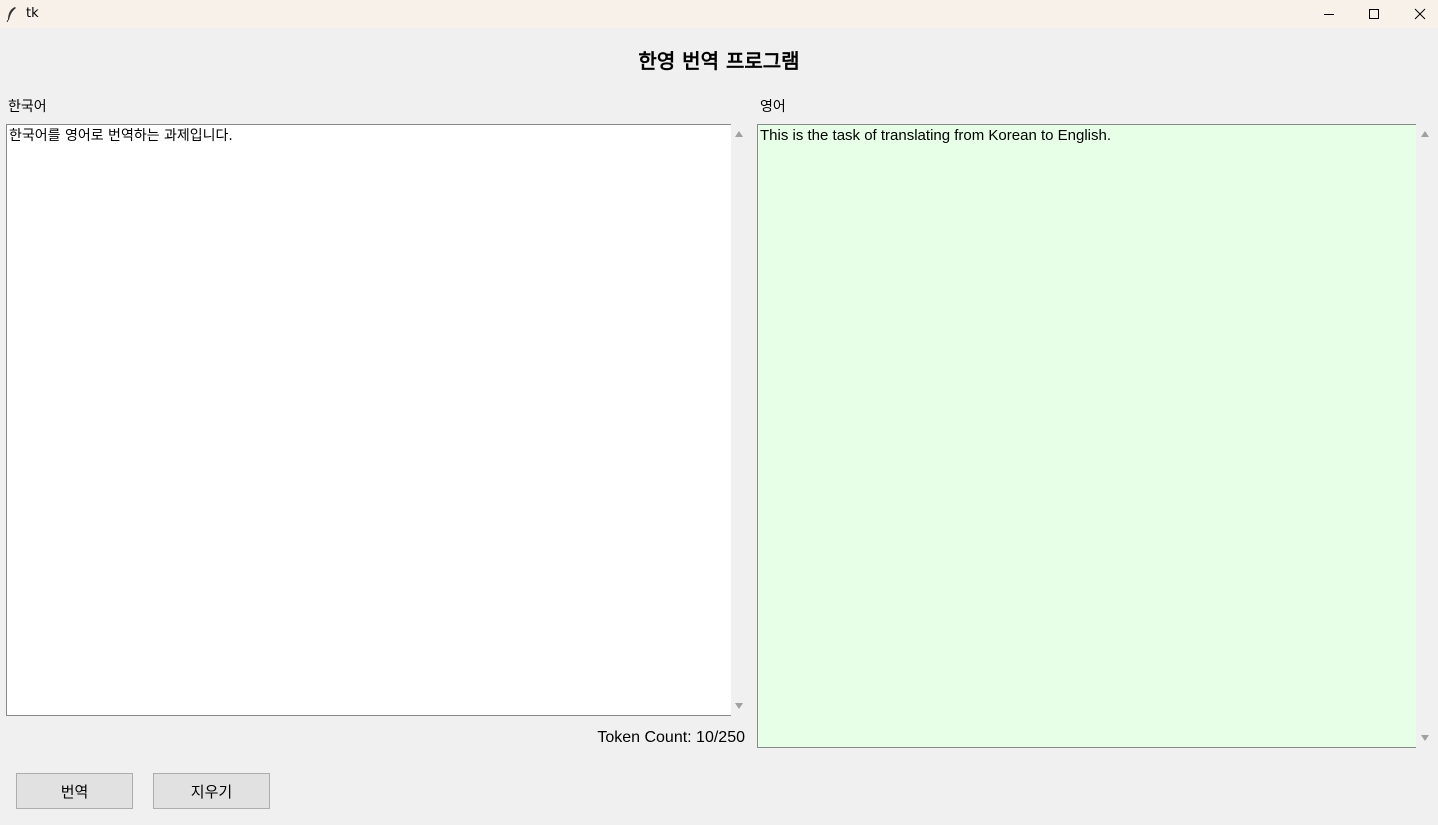 The width and height of the screenshot is (1438, 825). I want to click on minimize-icon, so click(1329, 14).